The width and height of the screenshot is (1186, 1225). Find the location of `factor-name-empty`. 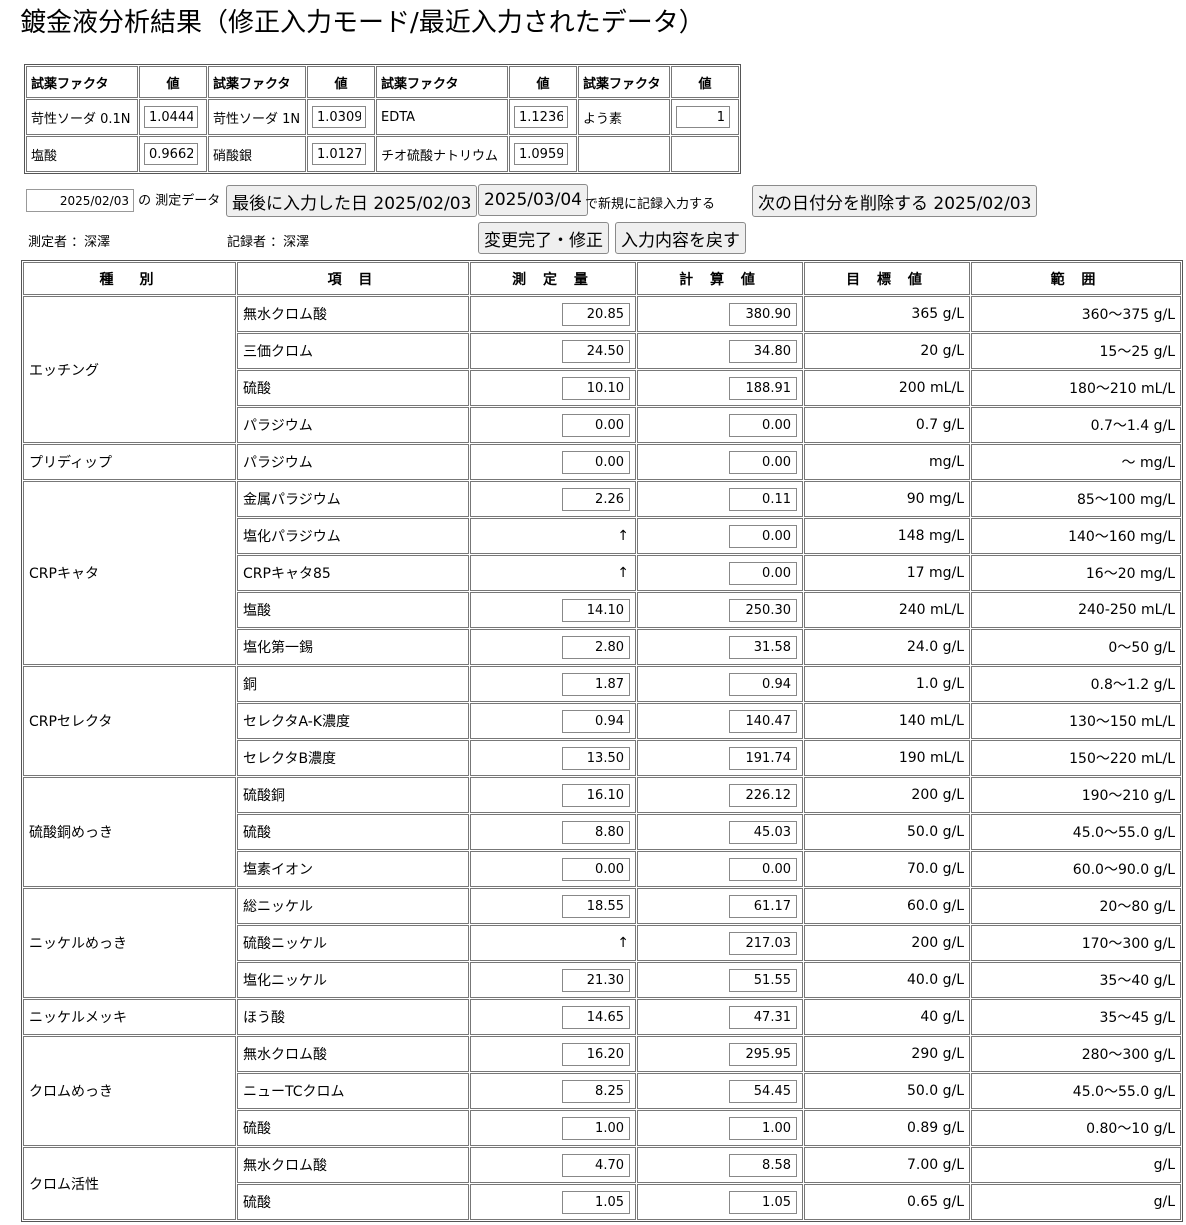

factor-name-empty is located at coordinates (624, 154).